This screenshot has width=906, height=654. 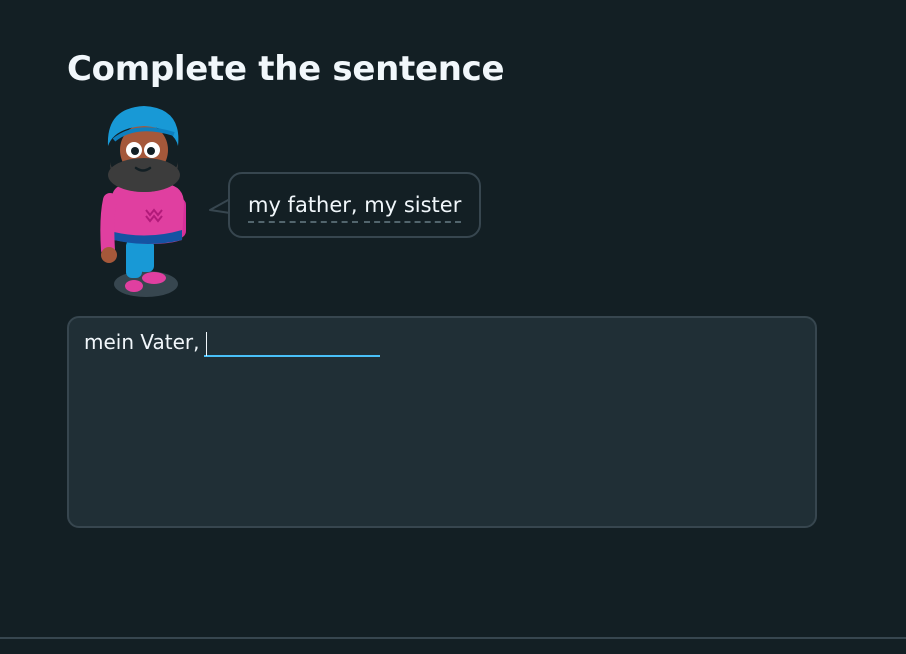 What do you see at coordinates (413, 208) in the screenshot?
I see `hint-word-my-sister: my sister` at bounding box center [413, 208].